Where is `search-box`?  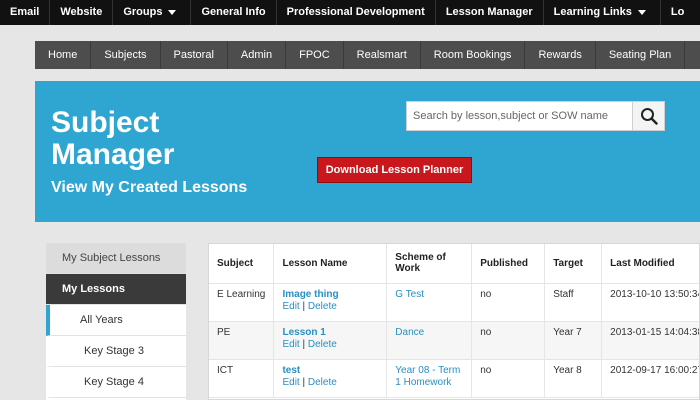 search-box is located at coordinates (535, 116).